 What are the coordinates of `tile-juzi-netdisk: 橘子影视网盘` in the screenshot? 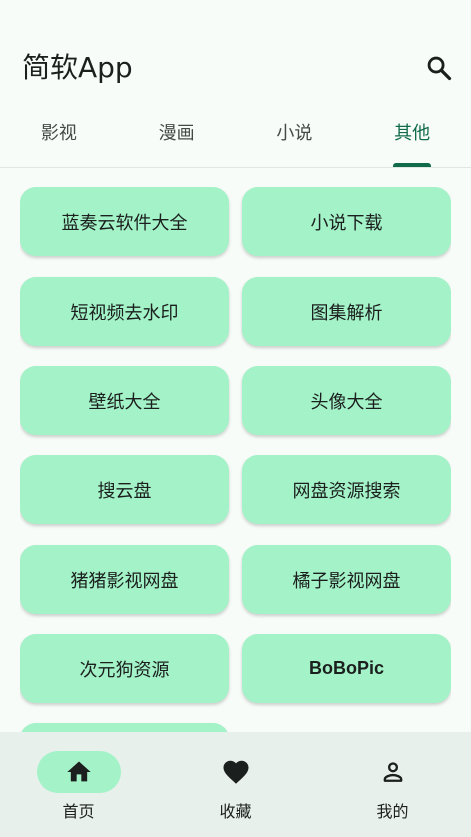 It's located at (346, 579).